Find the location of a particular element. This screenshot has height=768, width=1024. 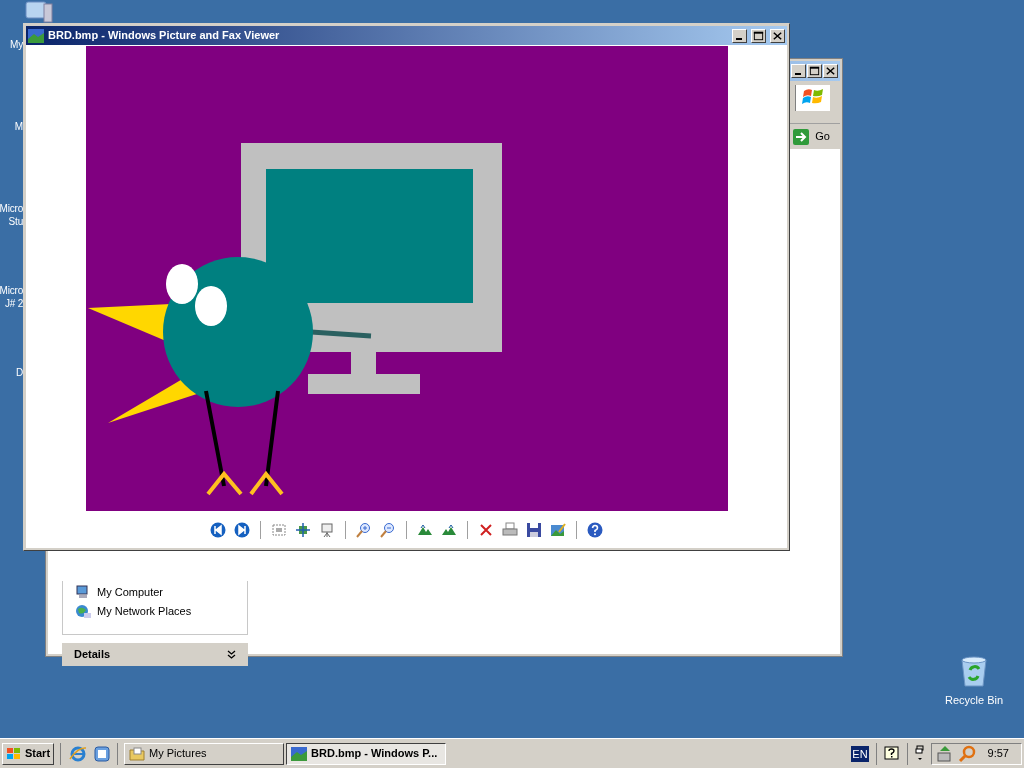

zoom-in-button is located at coordinates (364, 530).